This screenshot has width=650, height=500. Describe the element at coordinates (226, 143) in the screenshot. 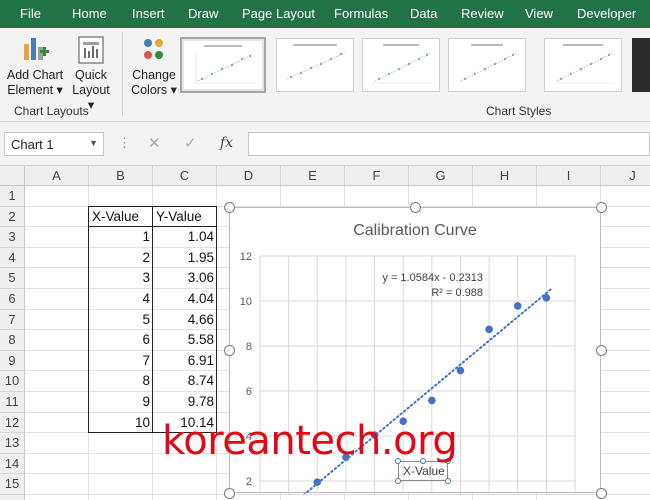

I see `insert-function-icon: fx` at that location.